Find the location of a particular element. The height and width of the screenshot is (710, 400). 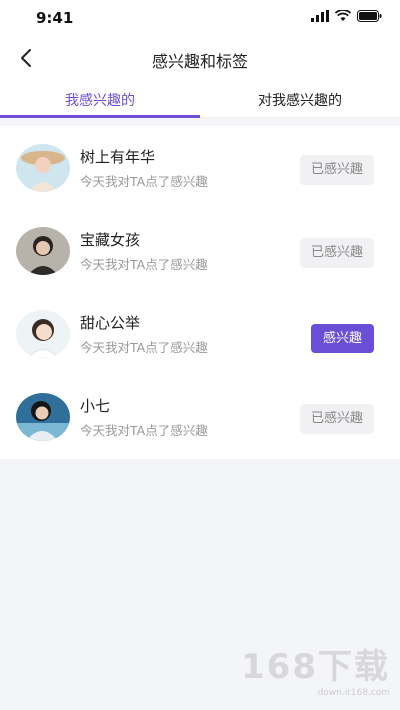

list-item: 甜心公举 今天我对TA点了感兴趣 感兴趣 is located at coordinates (200, 333).